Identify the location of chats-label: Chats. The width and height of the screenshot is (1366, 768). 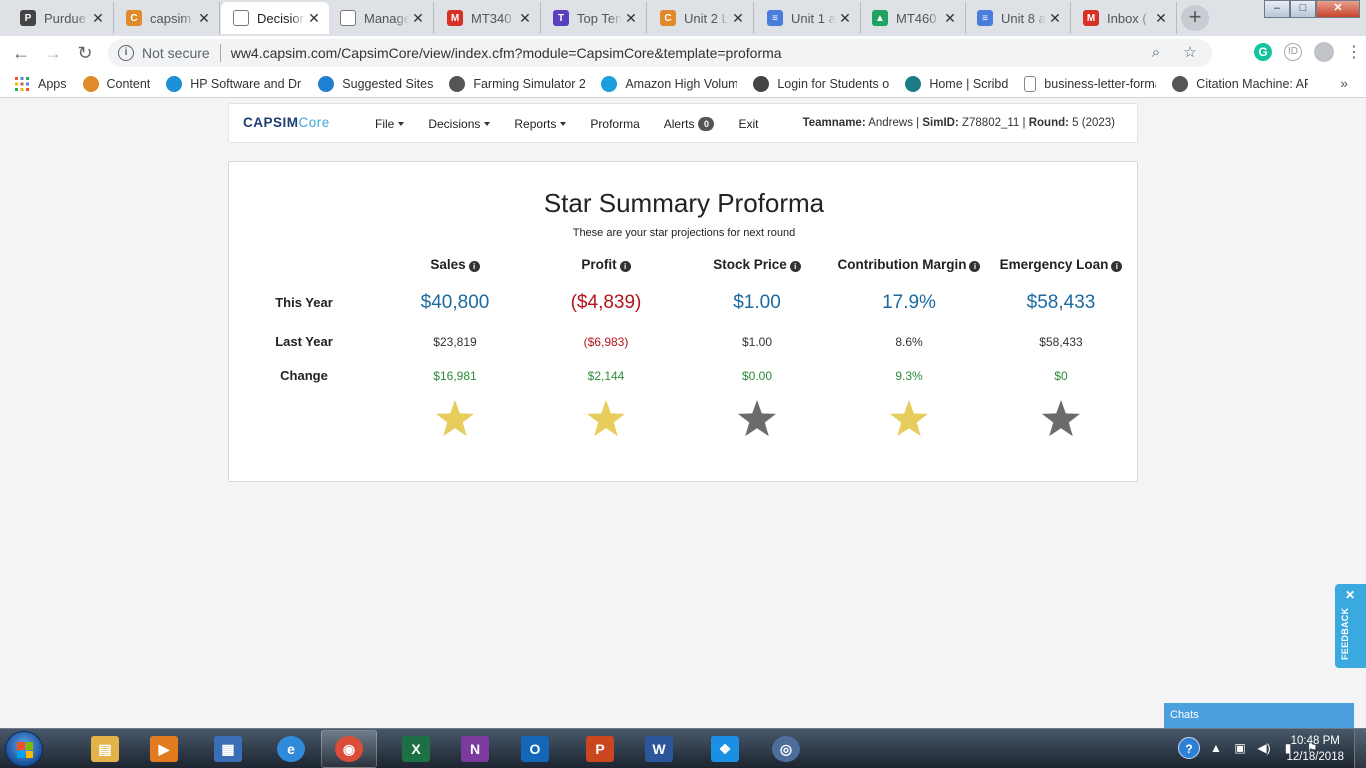
(1184, 715).